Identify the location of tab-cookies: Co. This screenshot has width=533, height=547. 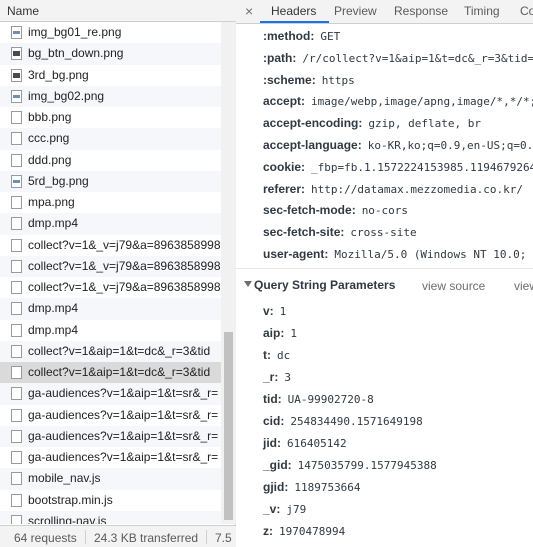
(526, 11).